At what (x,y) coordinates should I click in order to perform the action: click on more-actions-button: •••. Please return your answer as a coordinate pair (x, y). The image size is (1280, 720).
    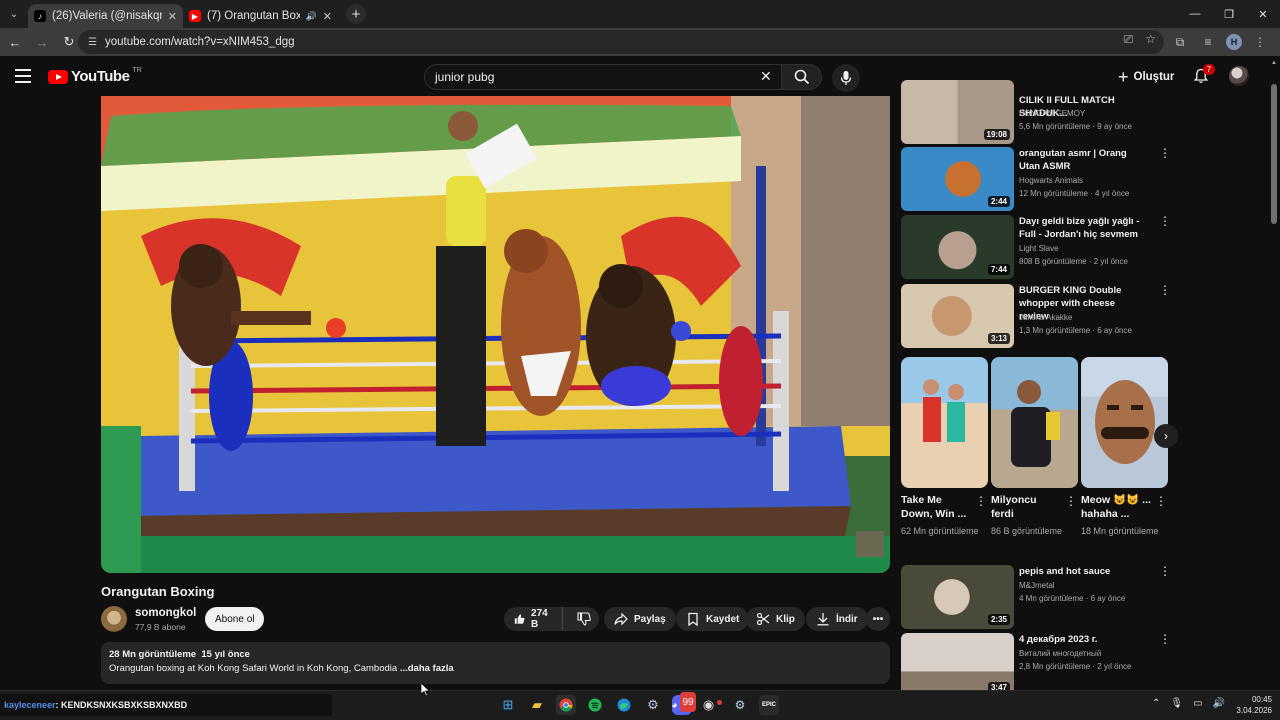
    Looking at the image, I should click on (878, 619).